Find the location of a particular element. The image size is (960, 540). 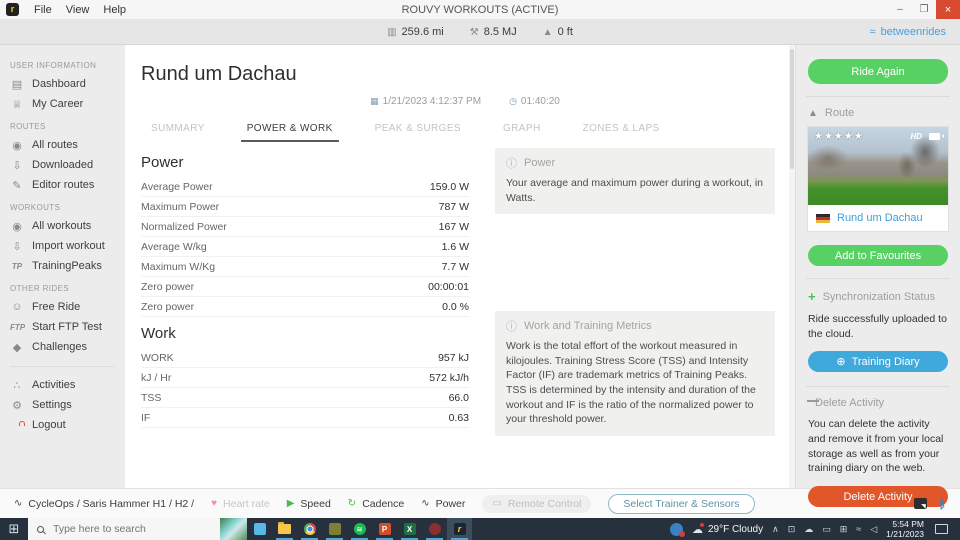

energy-icon: ⚒ is located at coordinates (474, 32).